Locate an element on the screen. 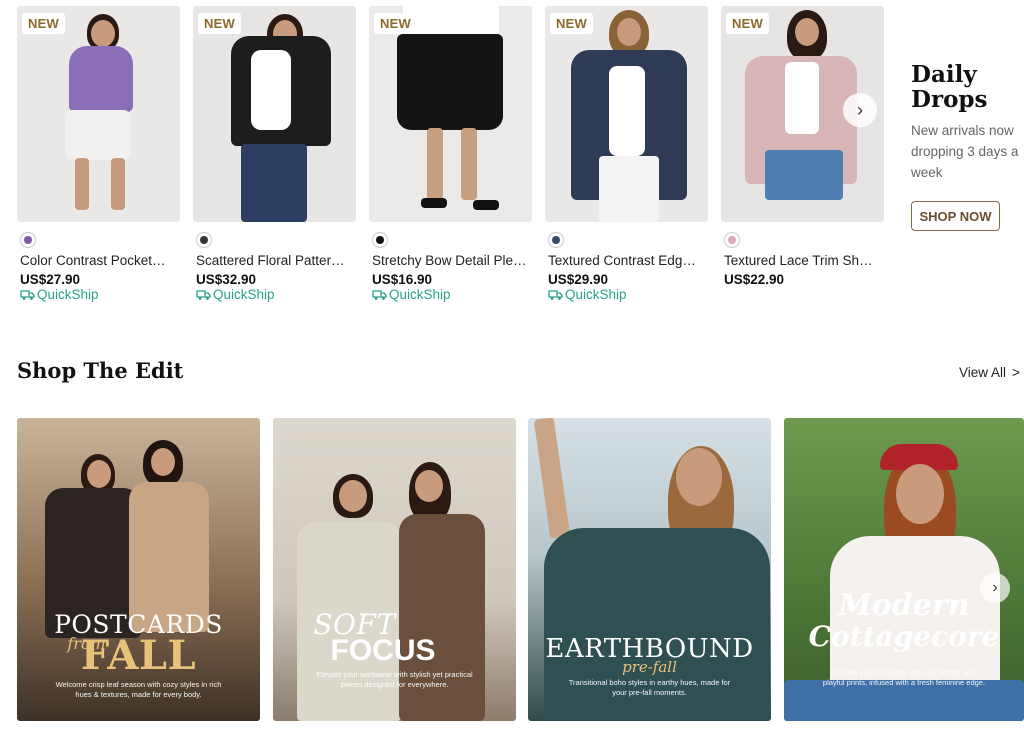 This screenshot has height=730, width=1024. tile-headline-2: Cottagecore is located at coordinates (904, 636).